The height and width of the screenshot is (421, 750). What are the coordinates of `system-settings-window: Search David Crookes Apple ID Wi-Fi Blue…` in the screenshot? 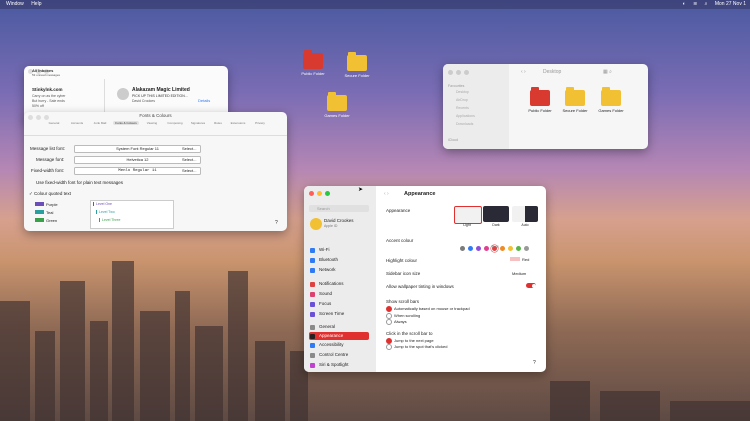 It's located at (425, 279).